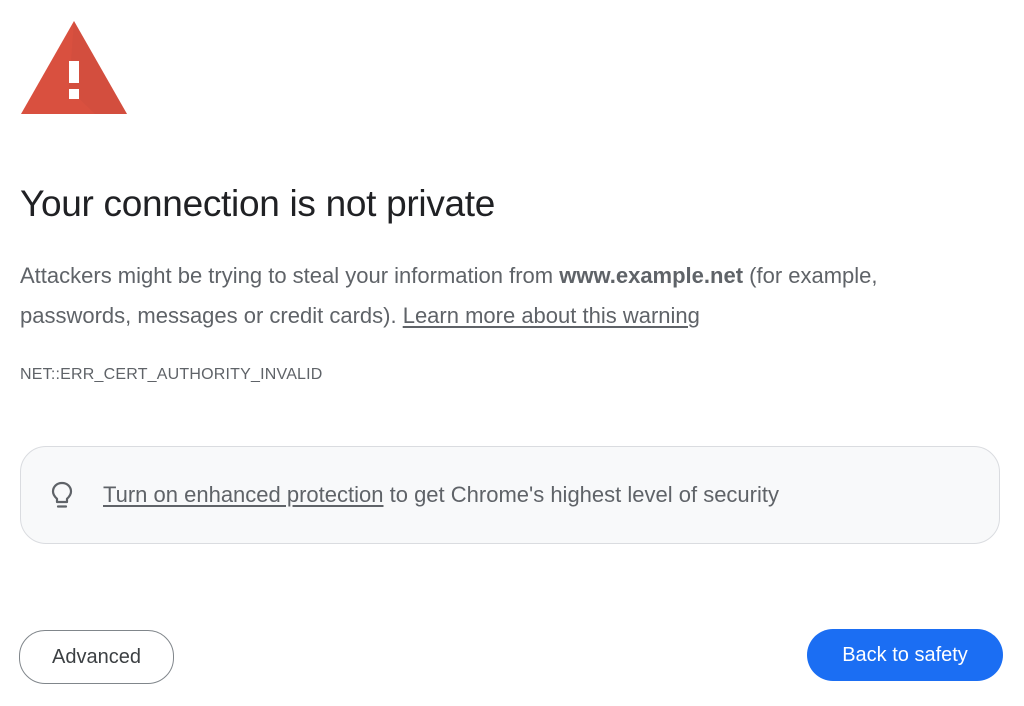  Describe the element at coordinates (551, 315) in the screenshot. I see `learn-more-link: Learn more about this warning` at that location.